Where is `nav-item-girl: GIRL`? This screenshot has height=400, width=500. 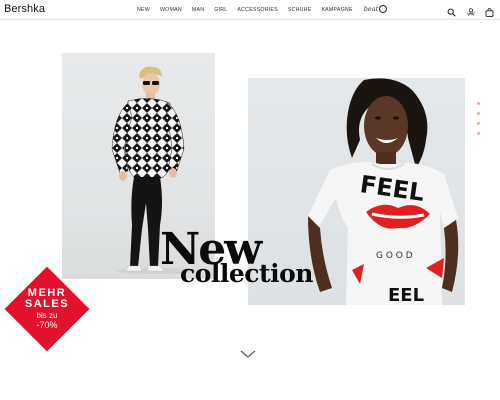
nav-item-girl: GIRL is located at coordinates (220, 10).